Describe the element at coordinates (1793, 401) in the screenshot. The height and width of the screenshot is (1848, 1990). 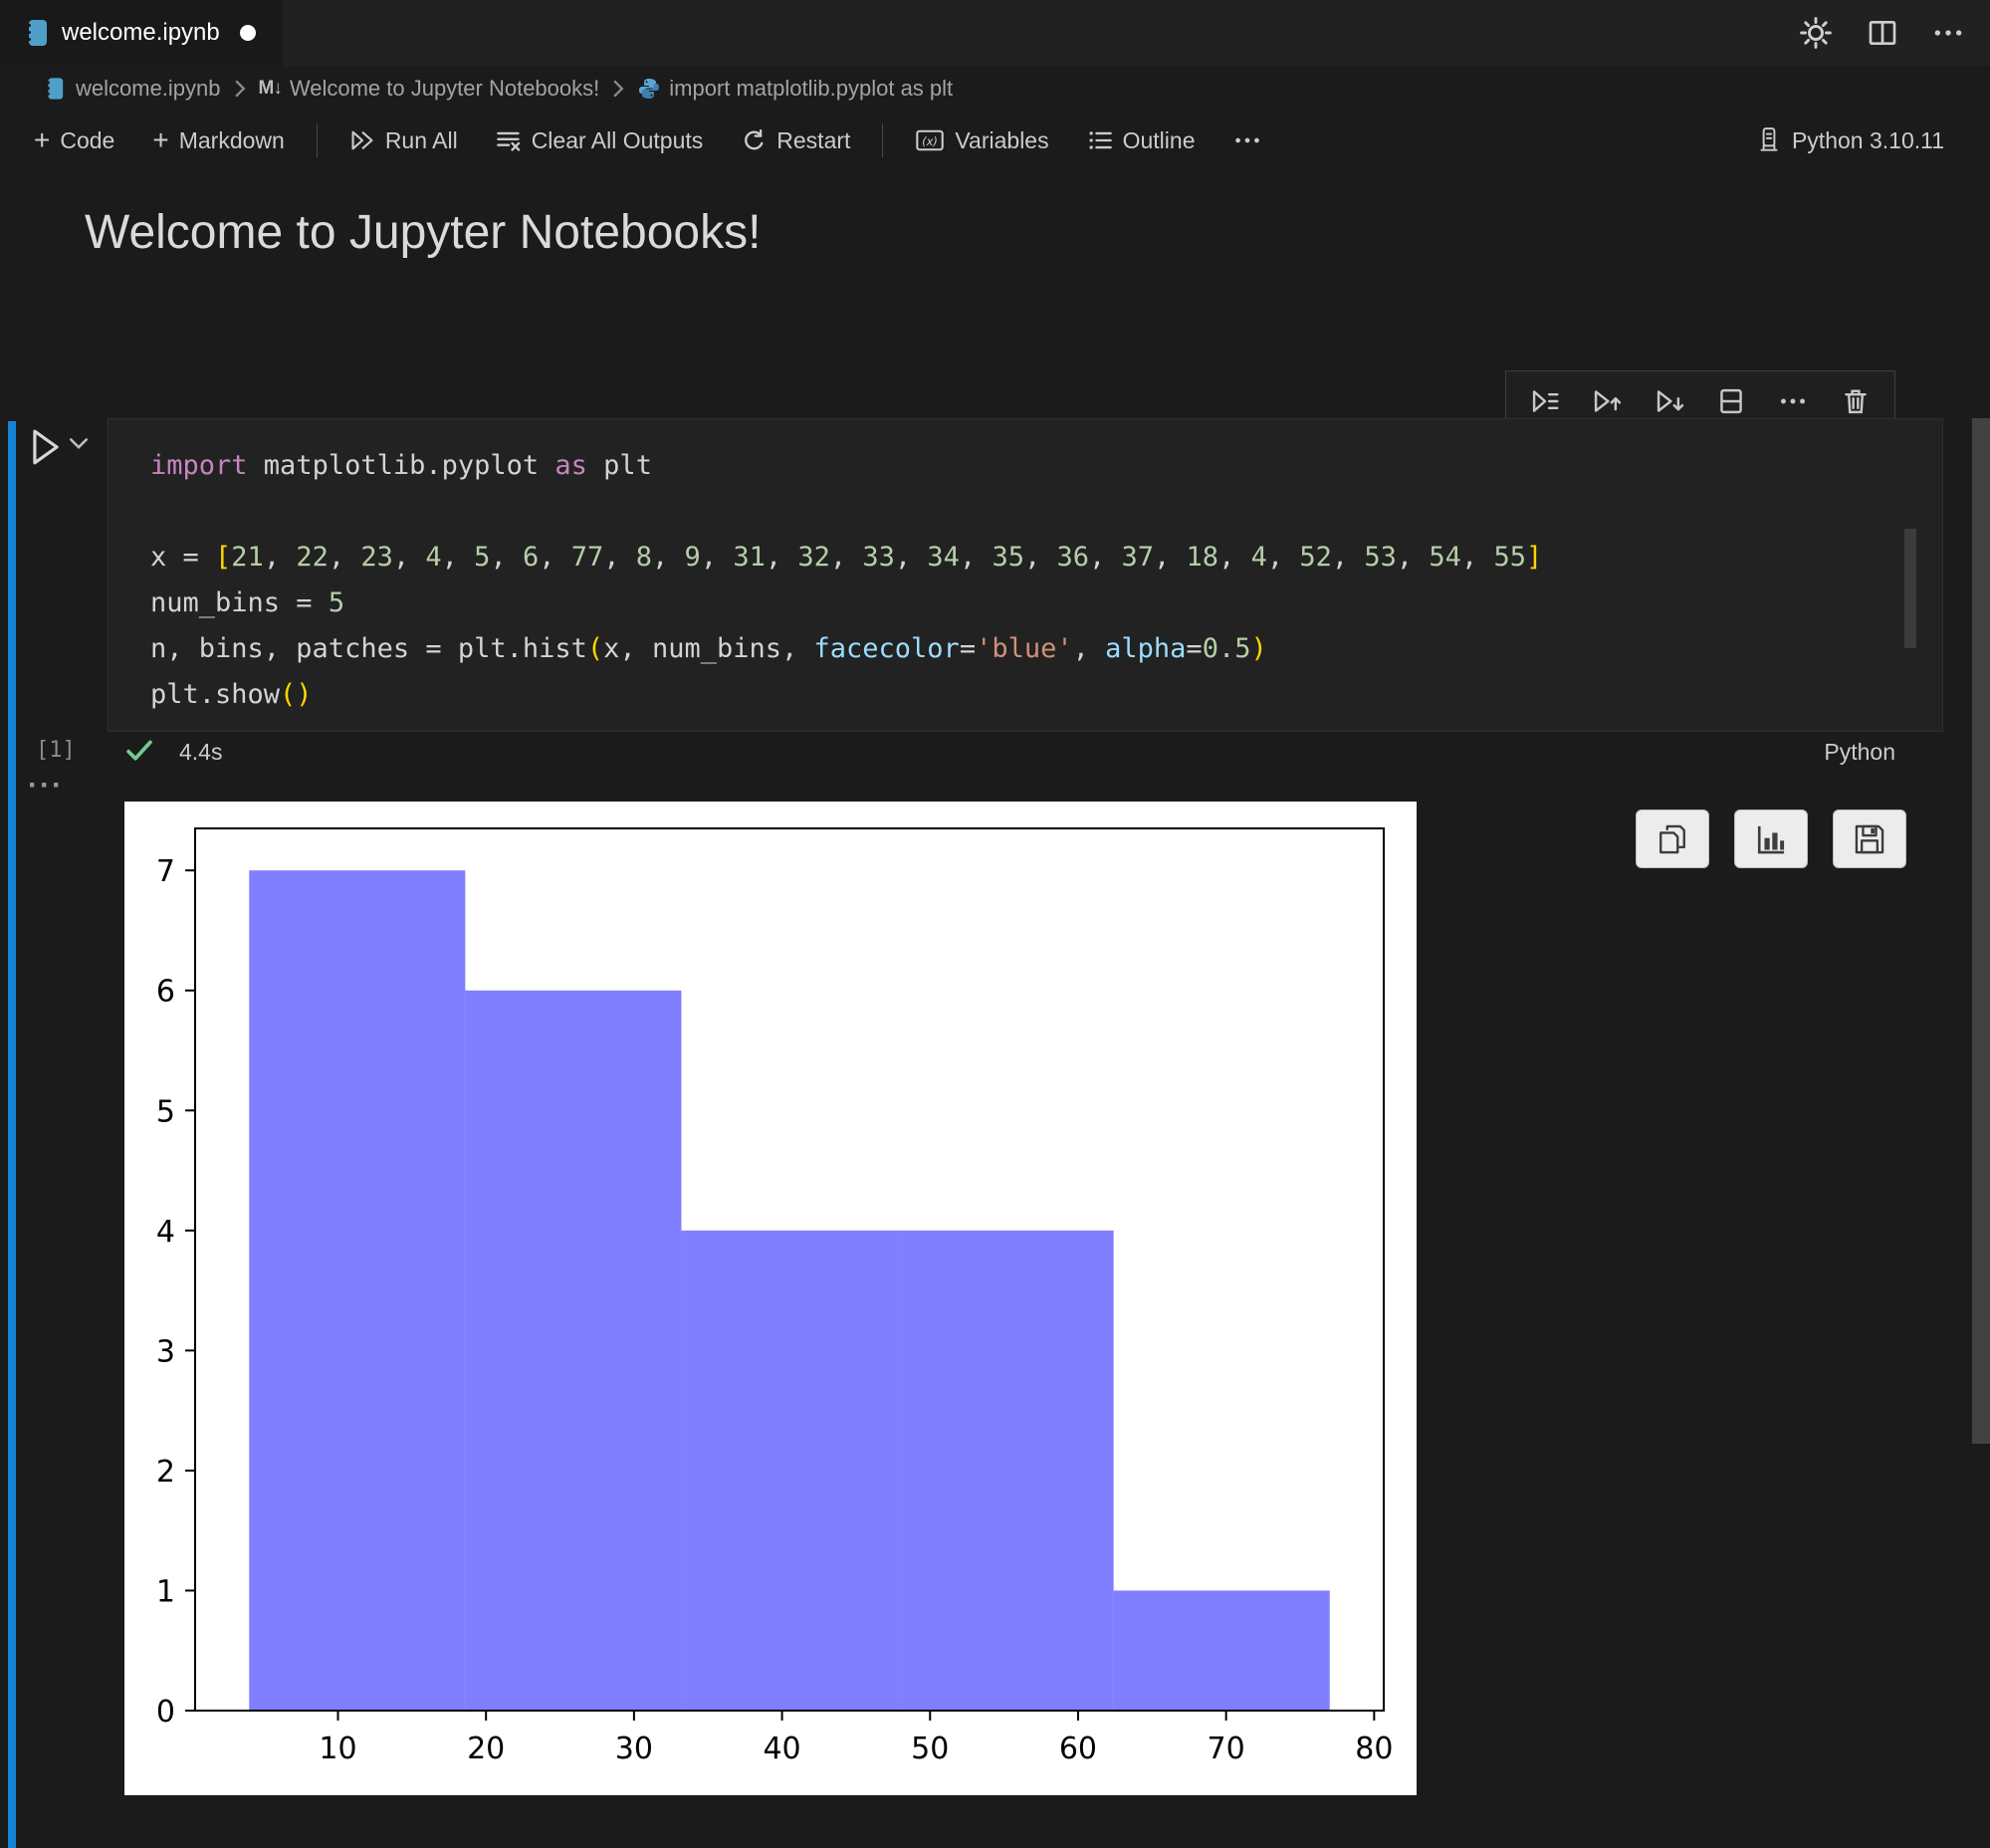
I see `cell-more-actions-icon` at that location.